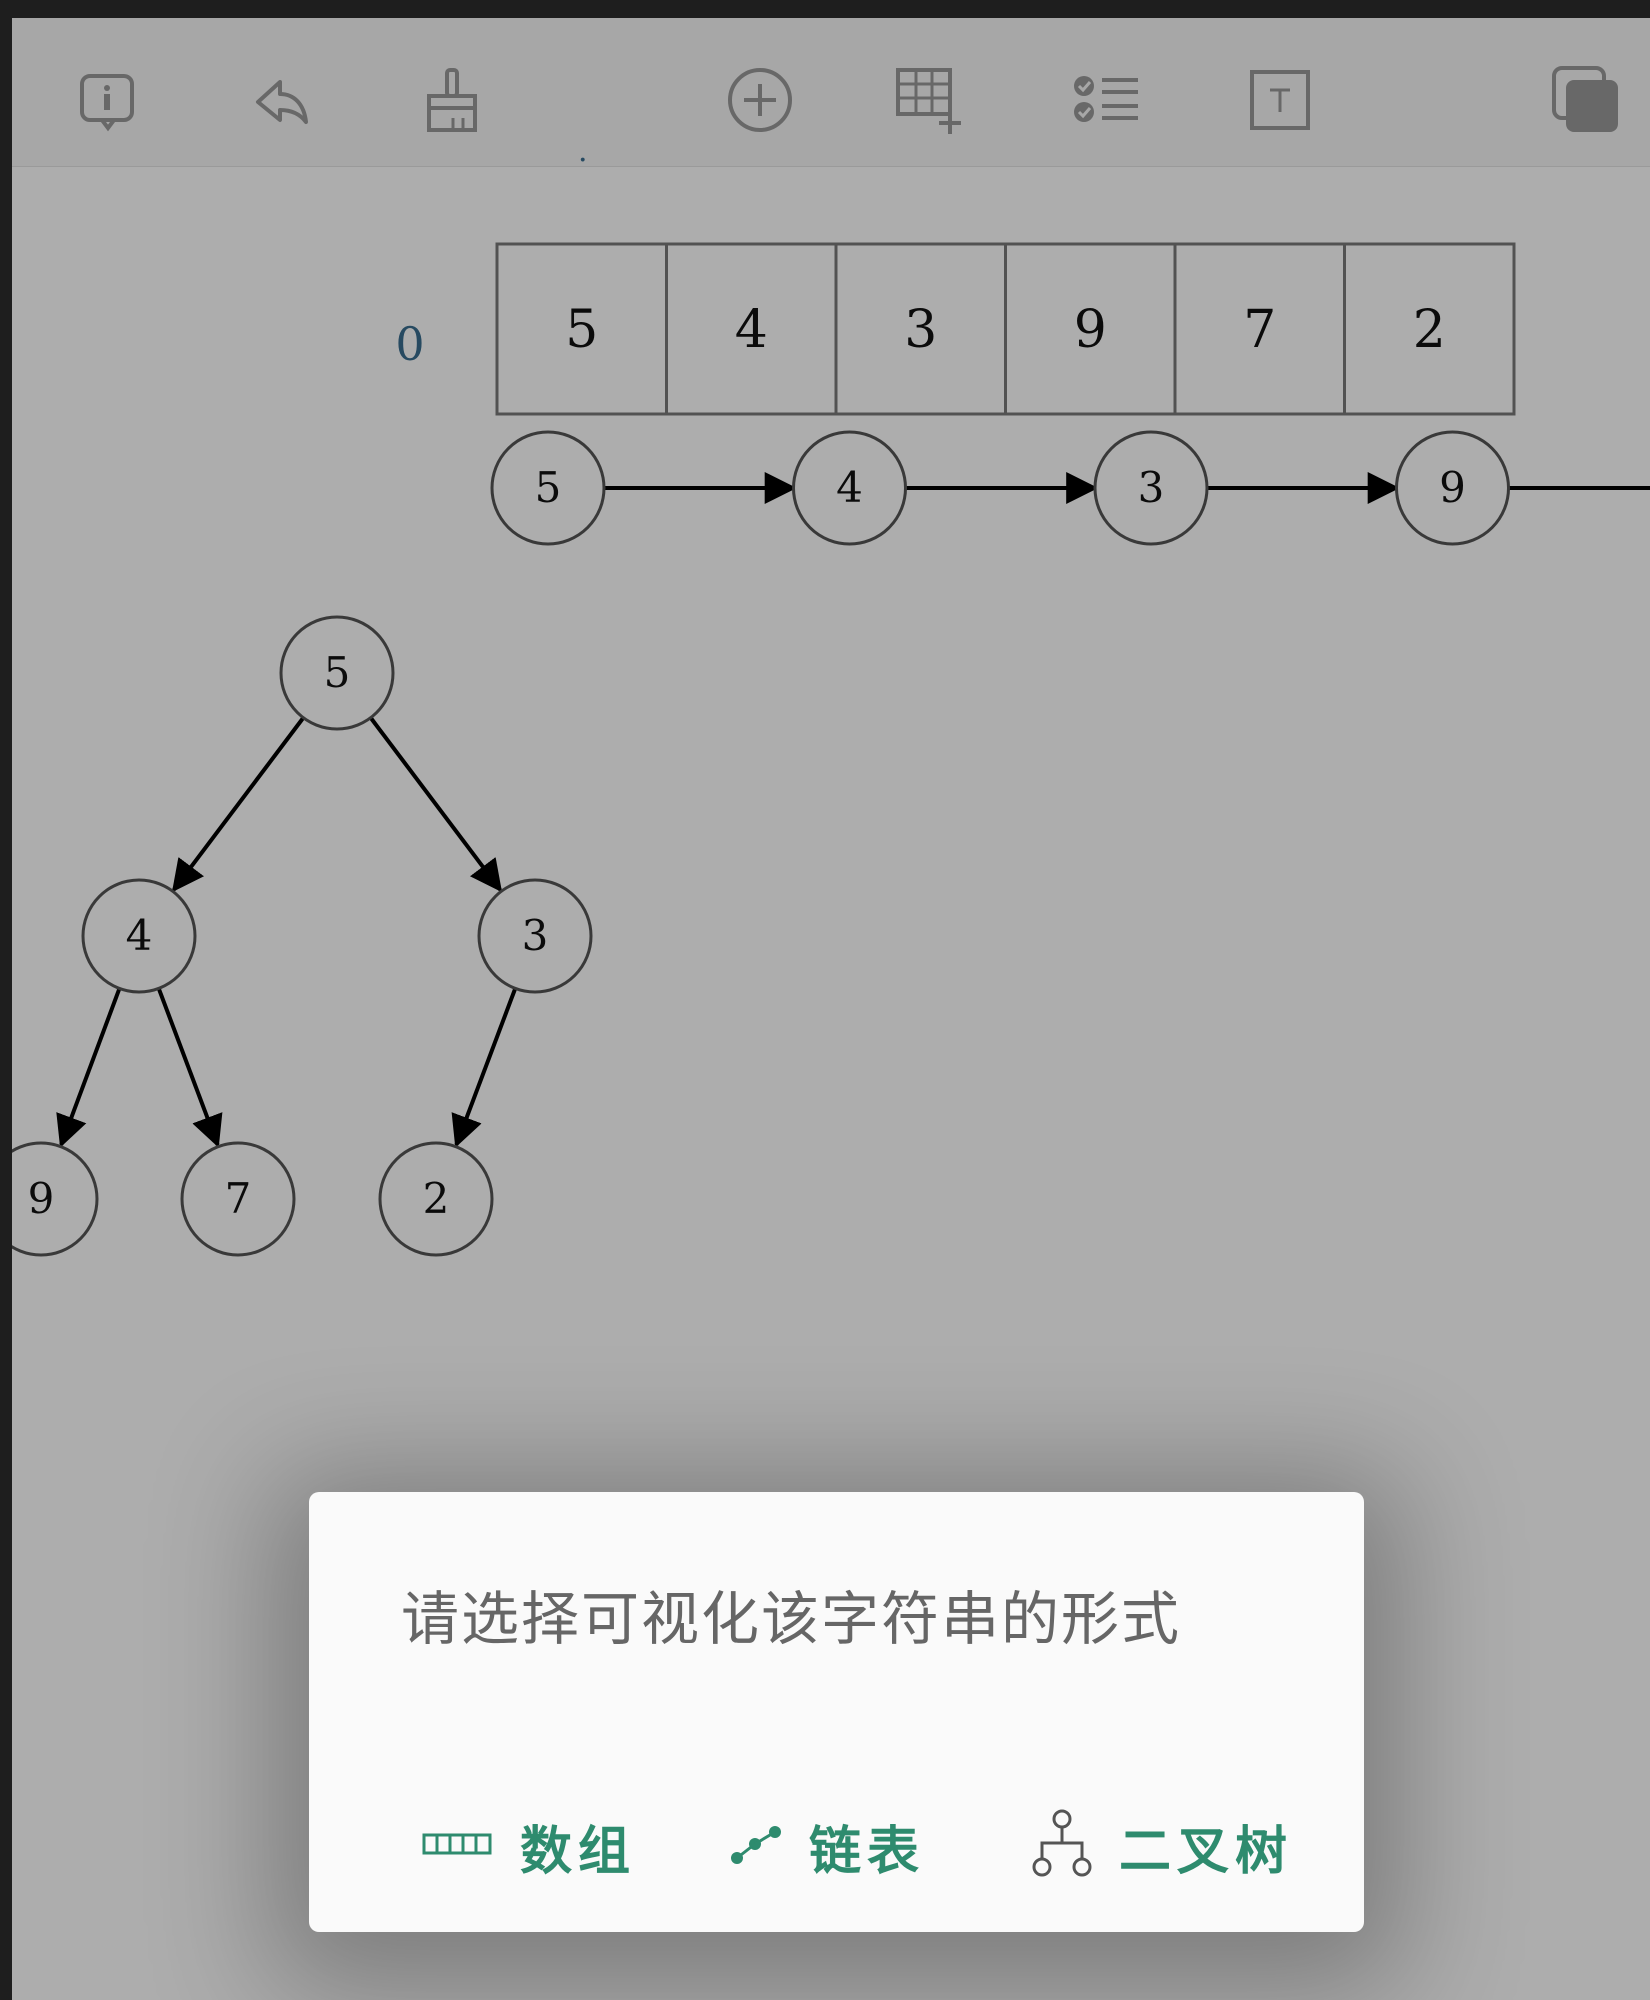  I want to click on binary-tree-button: 二叉树, so click(1162, 1846).